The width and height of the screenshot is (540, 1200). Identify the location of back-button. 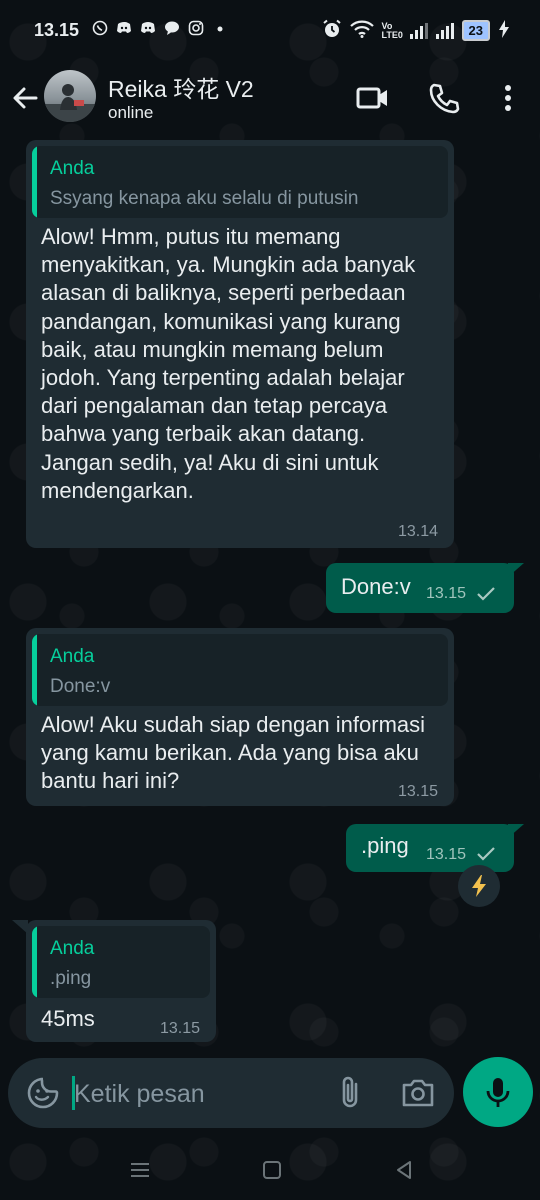
(26, 98).